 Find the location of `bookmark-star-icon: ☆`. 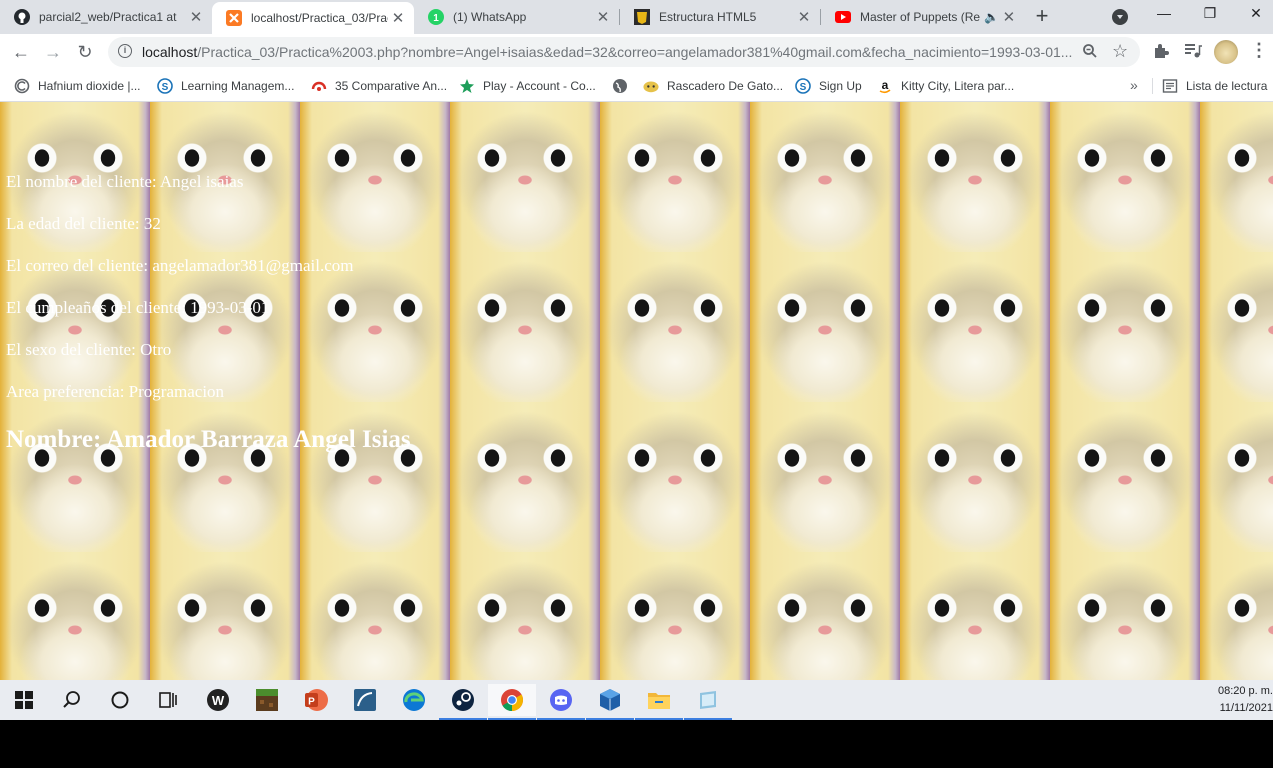

bookmark-star-icon: ☆ is located at coordinates (1120, 51).